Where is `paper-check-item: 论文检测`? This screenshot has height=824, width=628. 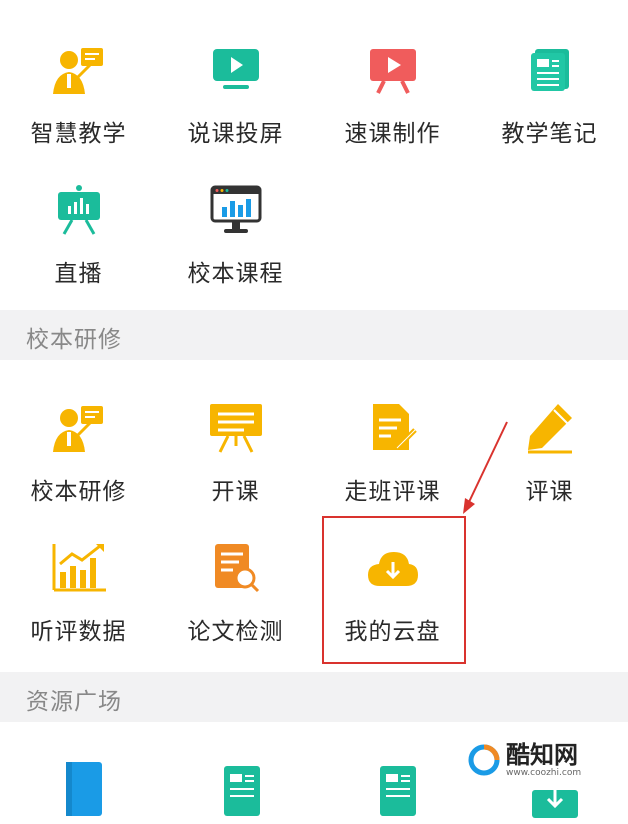
paper-check-item: 论文检测 is located at coordinates (235, 598).